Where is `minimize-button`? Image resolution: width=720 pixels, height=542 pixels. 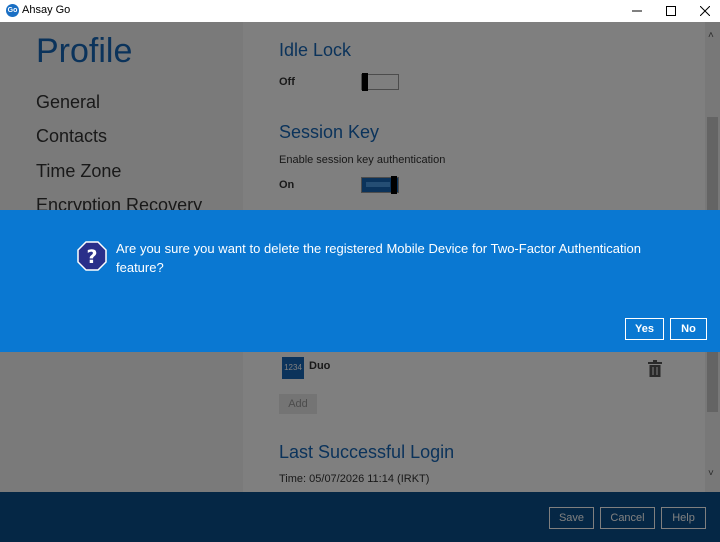 minimize-button is located at coordinates (637, 11).